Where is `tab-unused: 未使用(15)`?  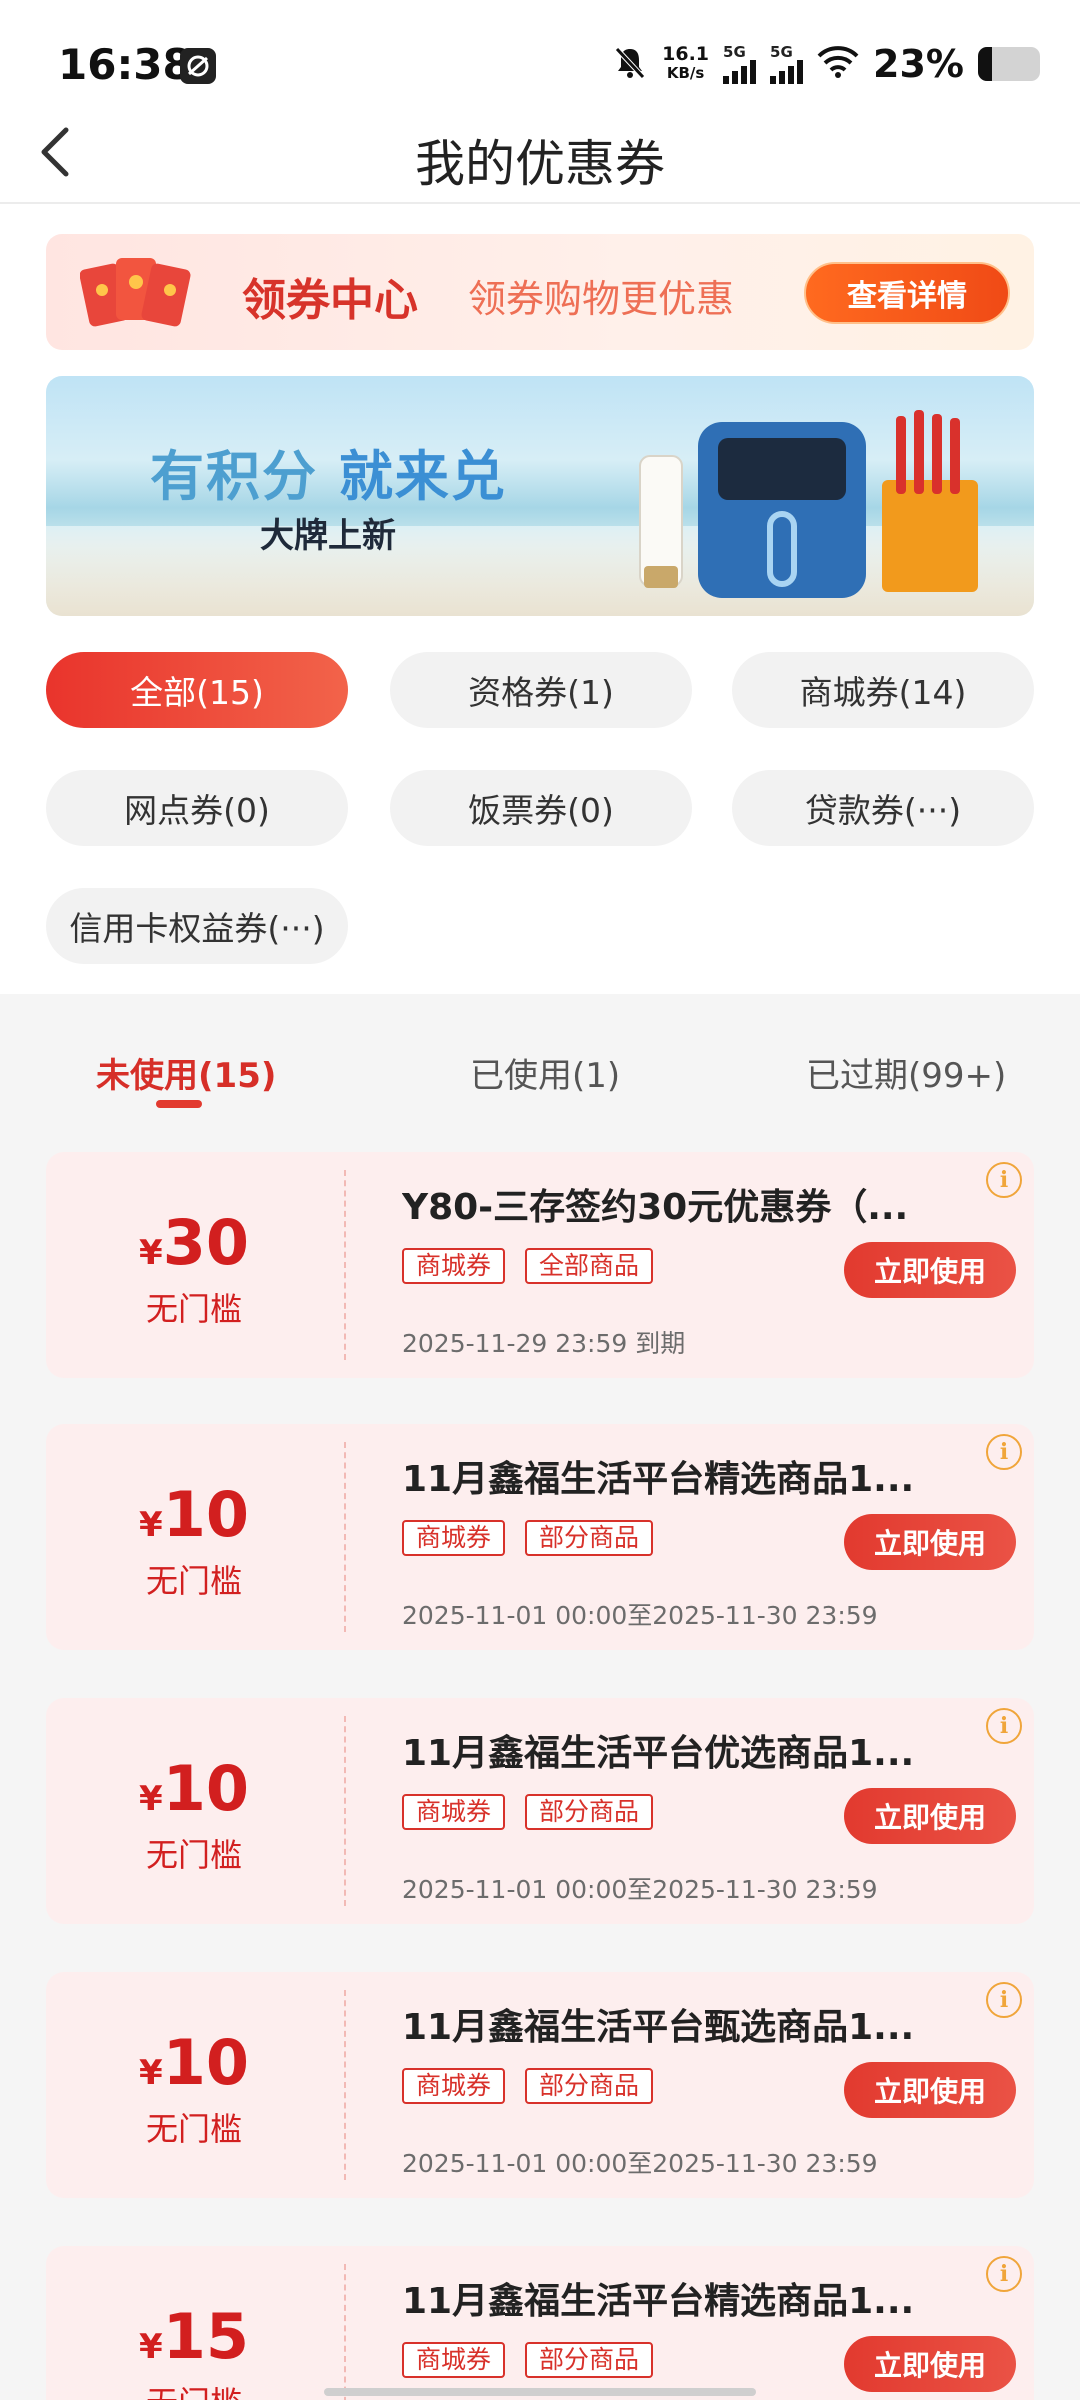 tab-unused: 未使用(15) is located at coordinates (186, 1072).